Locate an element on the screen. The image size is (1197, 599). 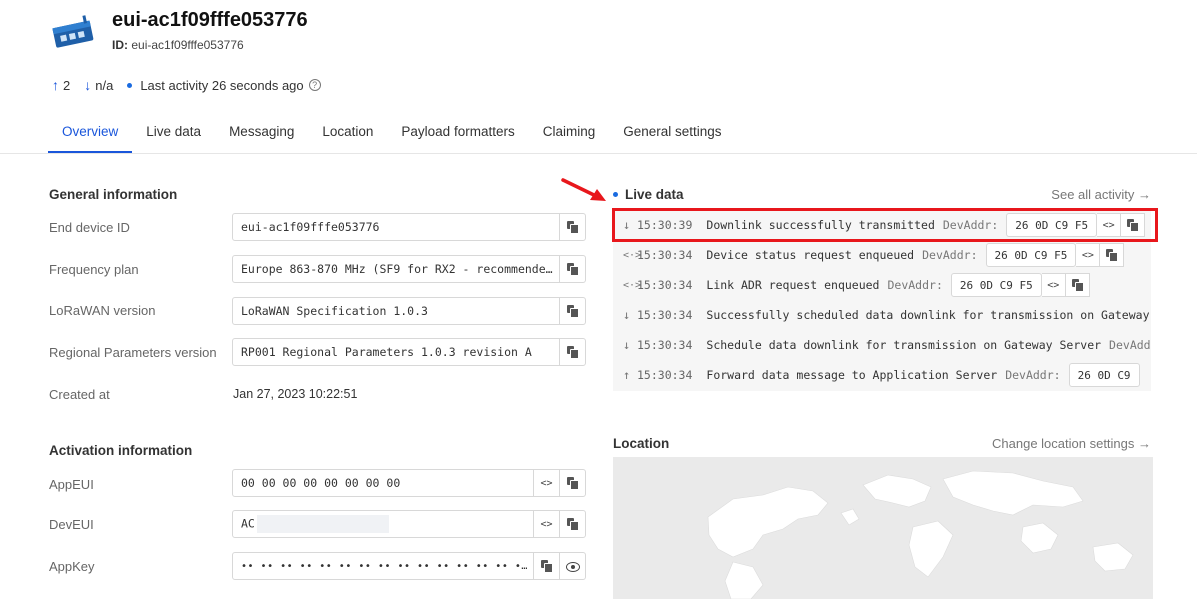
eye-icon is located at coordinates (572, 566).